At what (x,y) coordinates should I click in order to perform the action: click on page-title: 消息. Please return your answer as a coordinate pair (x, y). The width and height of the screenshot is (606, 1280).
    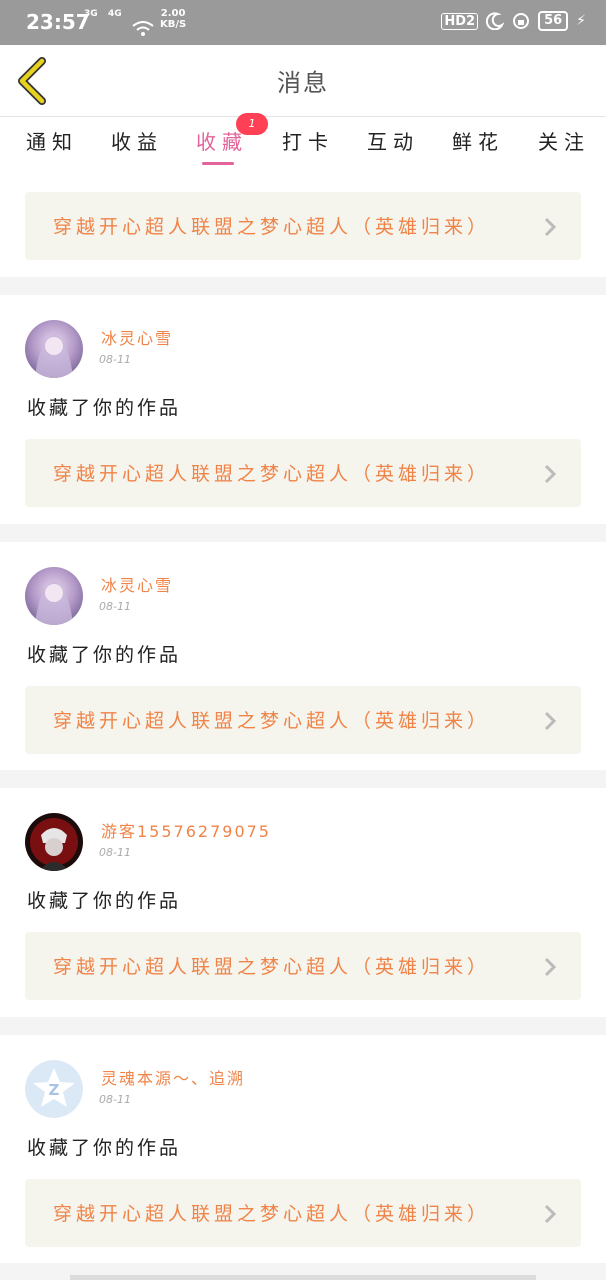
    Looking at the image, I should click on (303, 83).